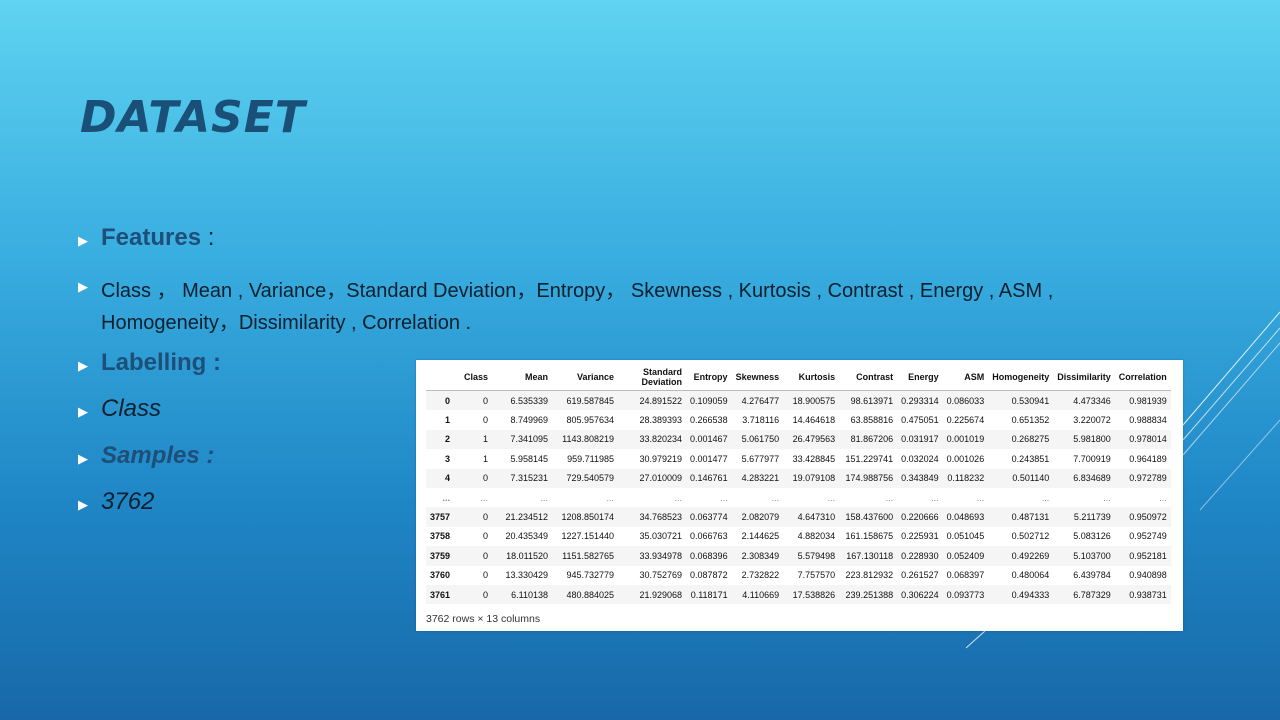 This screenshot has height=720, width=1280. What do you see at coordinates (1092, 458) in the screenshot?
I see `table-cell: 7.700919` at bounding box center [1092, 458].